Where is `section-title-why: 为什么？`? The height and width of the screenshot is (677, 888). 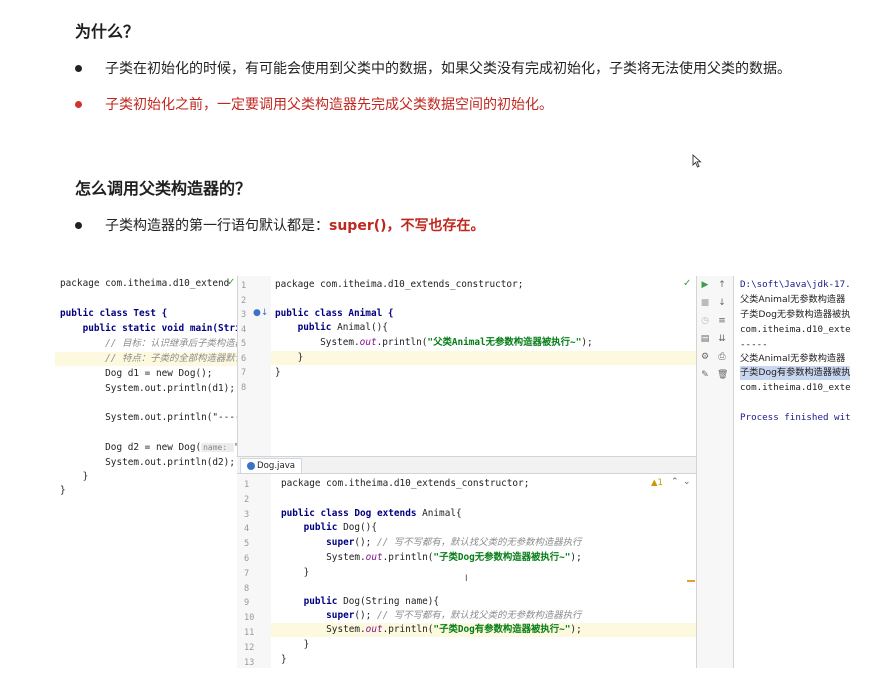 section-title-why: 为什么？ is located at coordinates (107, 31).